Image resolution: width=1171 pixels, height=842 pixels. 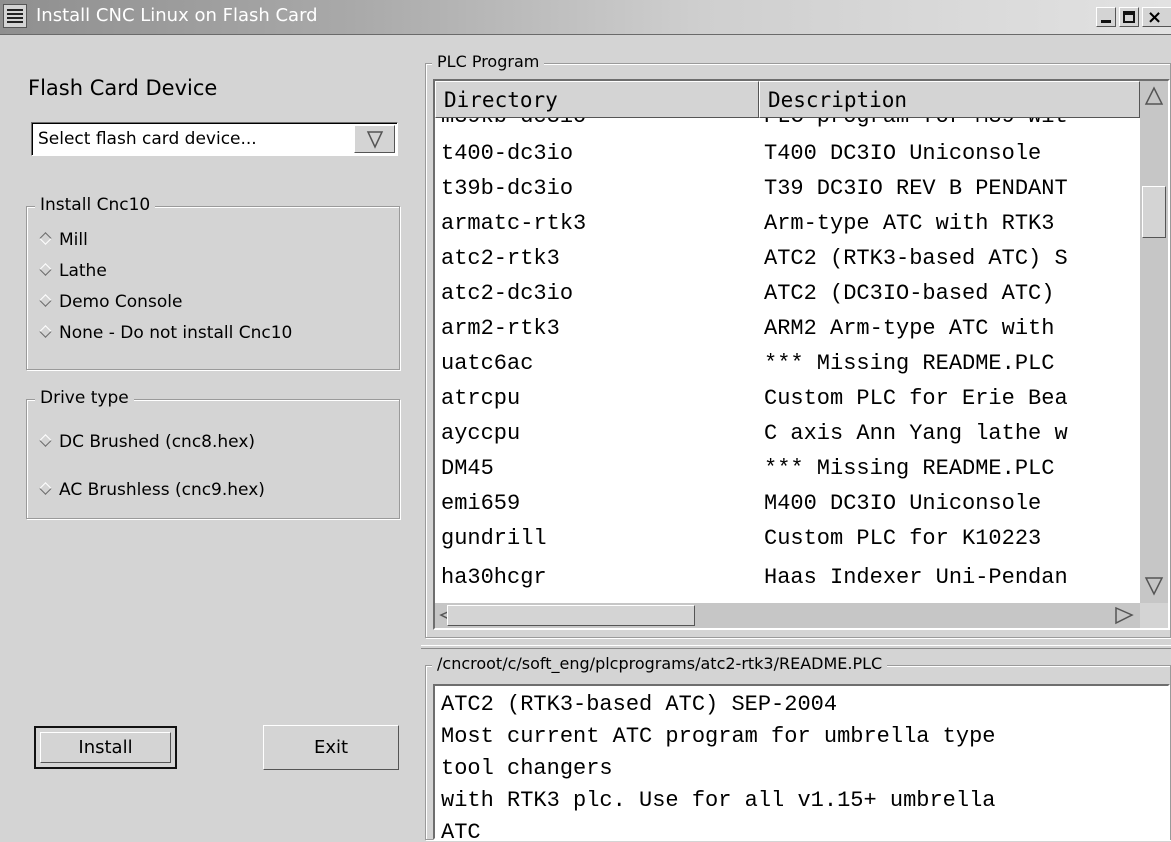 I want to click on radio-dc-brushed: DC Brushed (cnc8.hex), so click(x=147, y=442).